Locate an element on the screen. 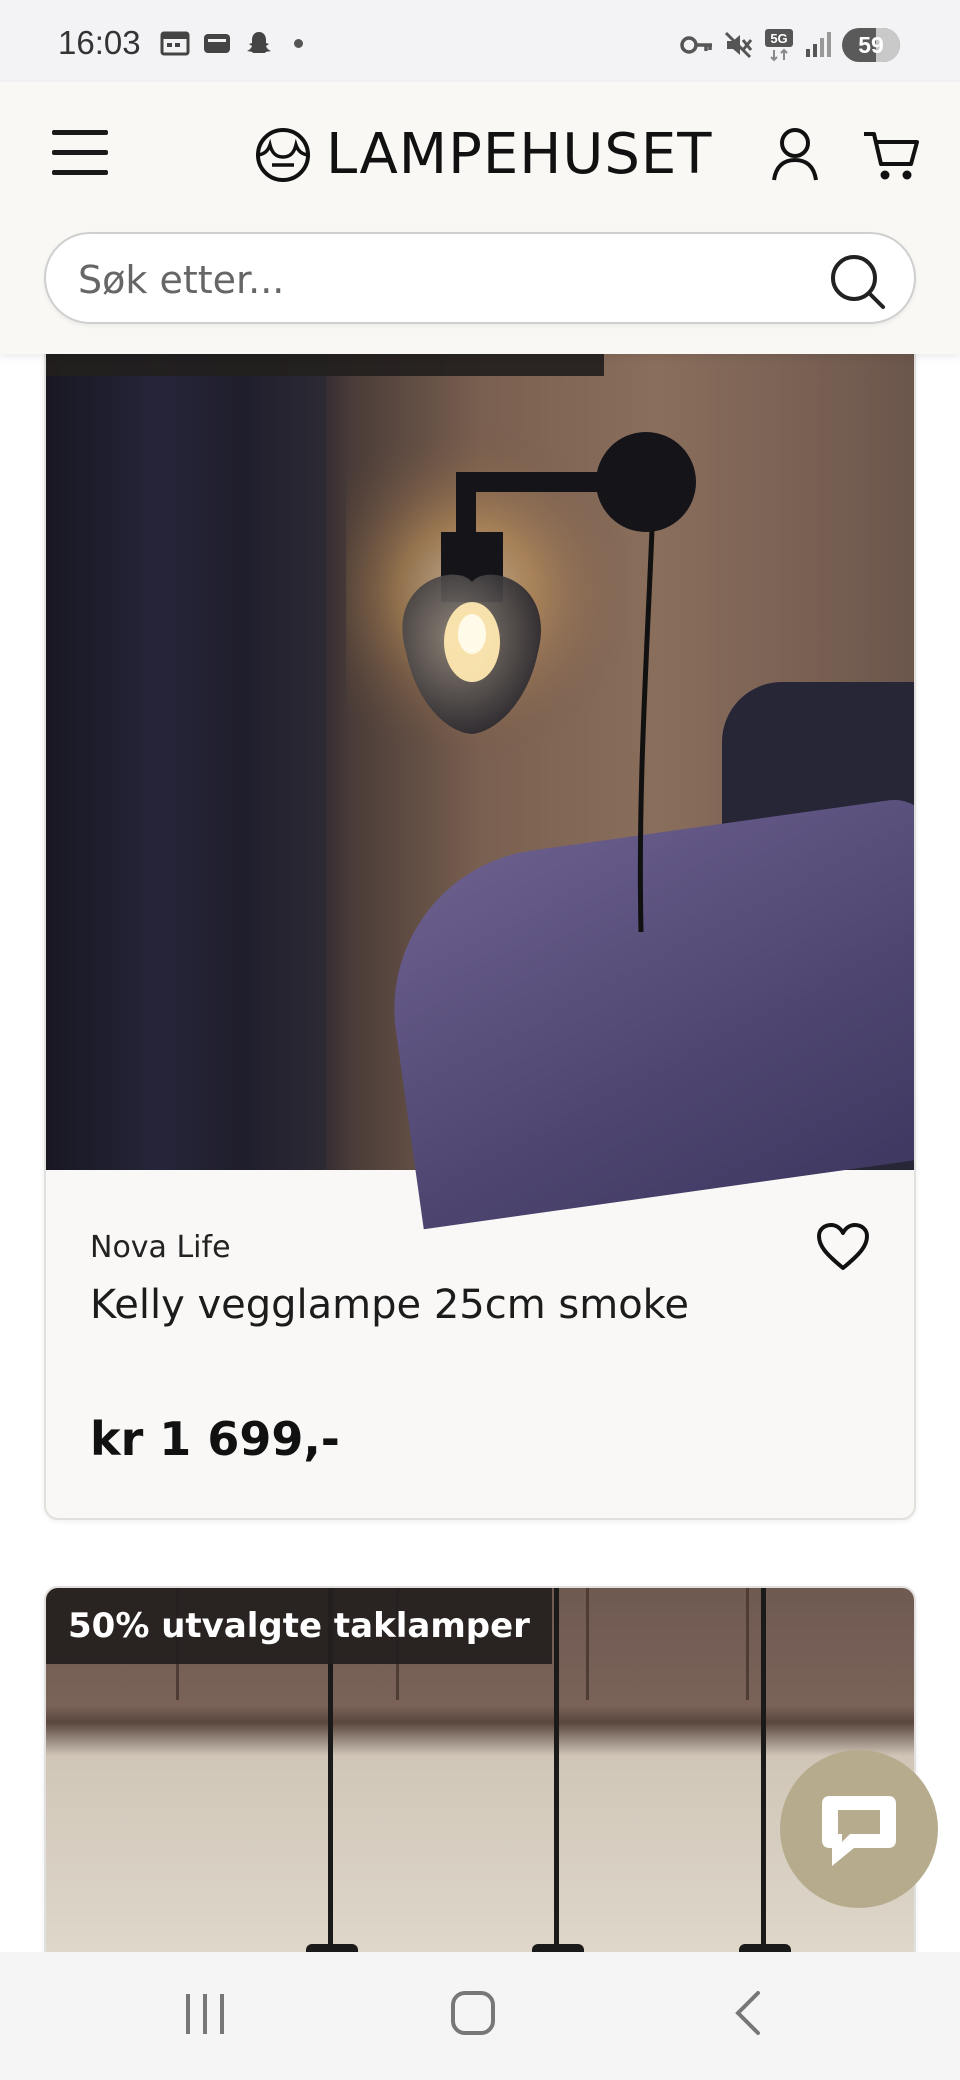 The width and height of the screenshot is (960, 2080). wall-lamp-illustration is located at coordinates (521, 677).